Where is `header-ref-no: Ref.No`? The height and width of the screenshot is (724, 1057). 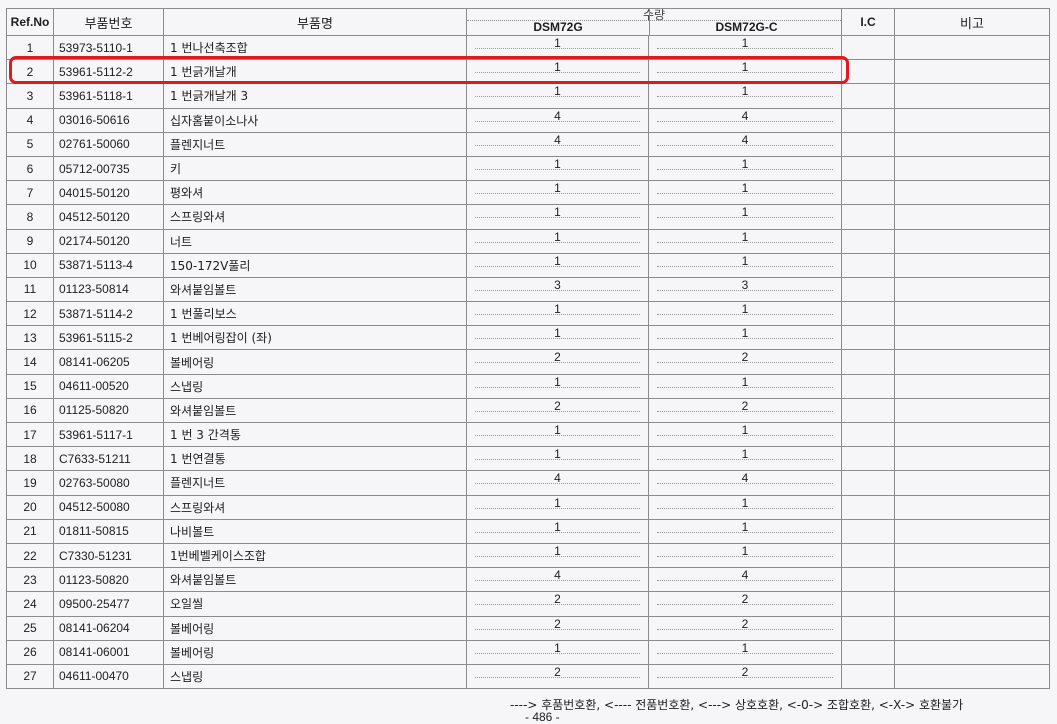 header-ref-no: Ref.No is located at coordinates (30, 22).